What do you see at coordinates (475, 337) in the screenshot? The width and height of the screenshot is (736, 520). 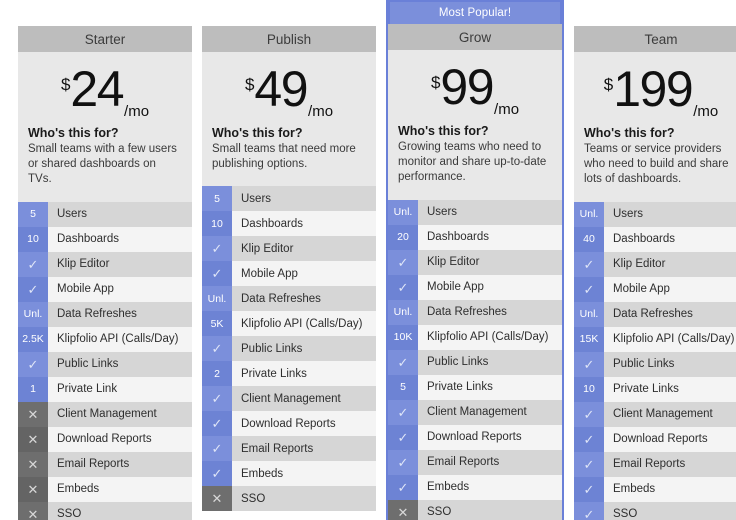 I see `feature-row: 10K Klipfolio API (Calls/Day)` at bounding box center [475, 337].